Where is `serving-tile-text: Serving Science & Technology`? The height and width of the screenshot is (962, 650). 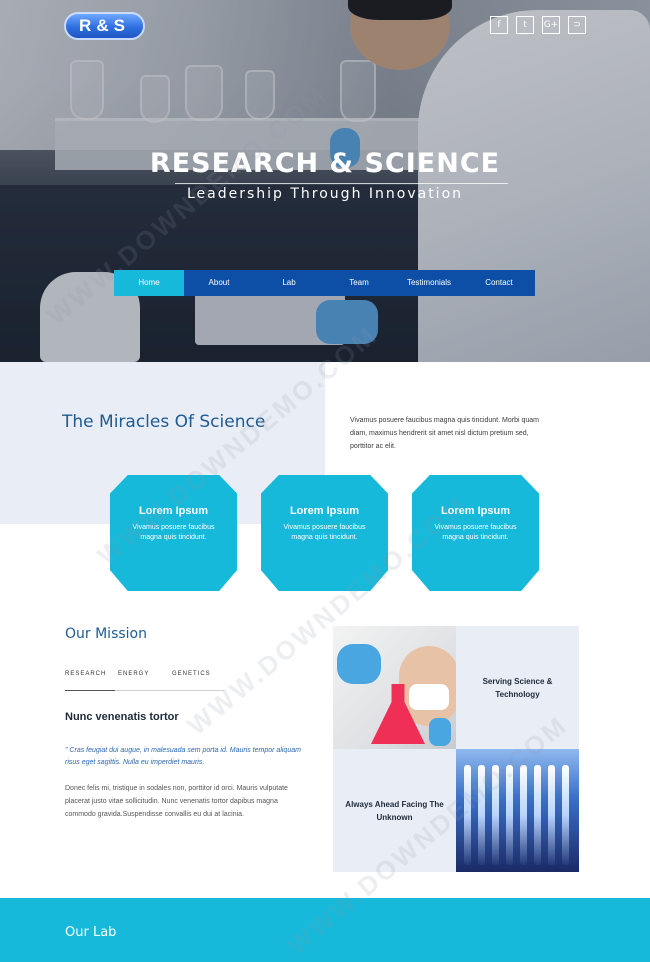 serving-tile-text: Serving Science & Technology is located at coordinates (517, 687).